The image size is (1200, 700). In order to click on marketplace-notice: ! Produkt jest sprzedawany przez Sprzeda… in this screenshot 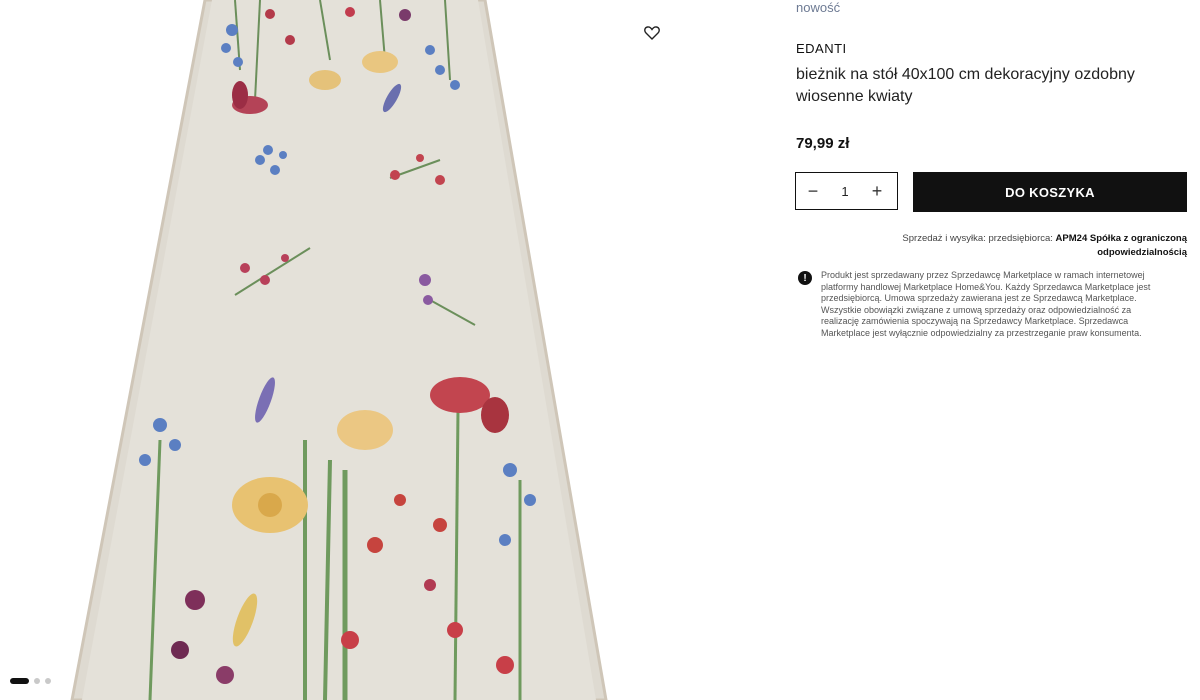, I will do `click(993, 305)`.